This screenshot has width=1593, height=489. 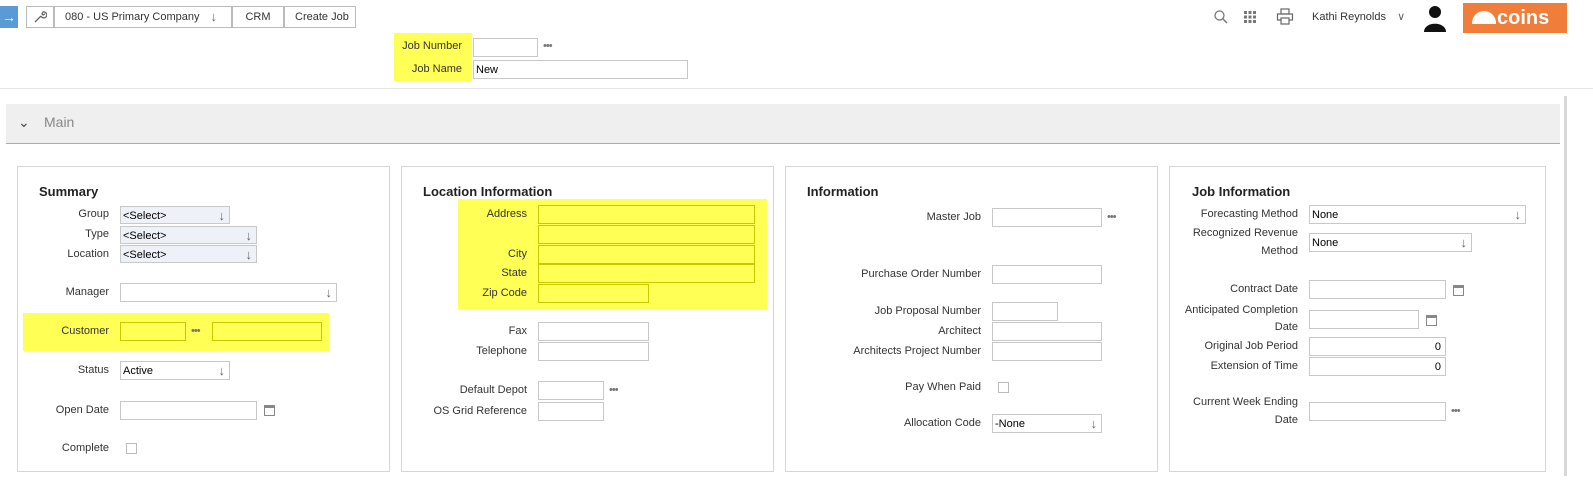 I want to click on architect-project-input, so click(x=1047, y=351).